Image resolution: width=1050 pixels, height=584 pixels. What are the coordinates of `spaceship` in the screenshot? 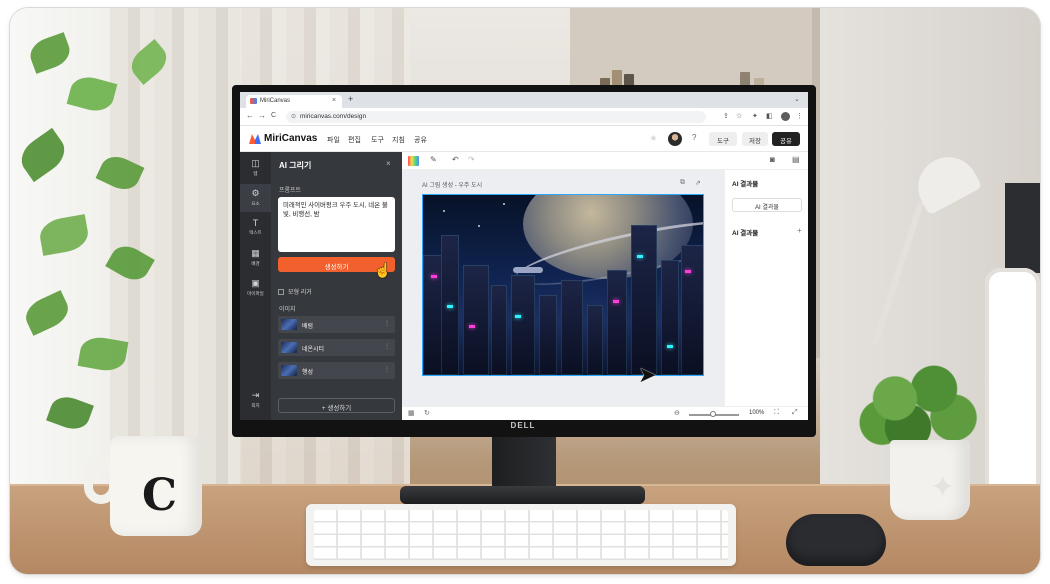 It's located at (528, 270).